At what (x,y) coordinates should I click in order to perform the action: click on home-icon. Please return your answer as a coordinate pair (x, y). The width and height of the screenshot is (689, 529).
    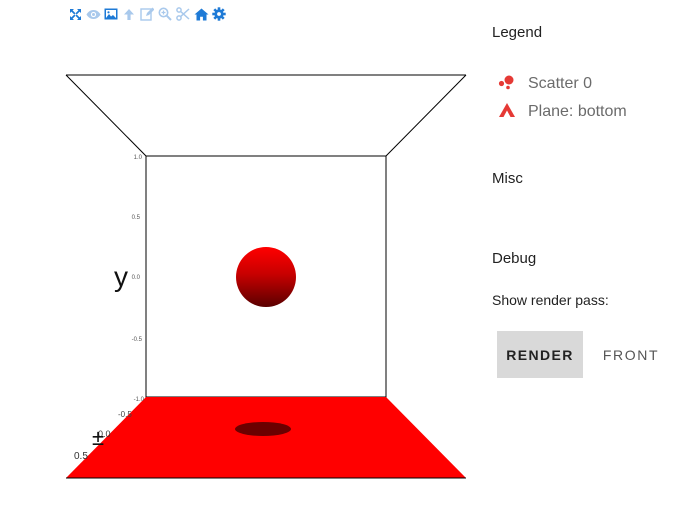
    Looking at the image, I should click on (201, 14).